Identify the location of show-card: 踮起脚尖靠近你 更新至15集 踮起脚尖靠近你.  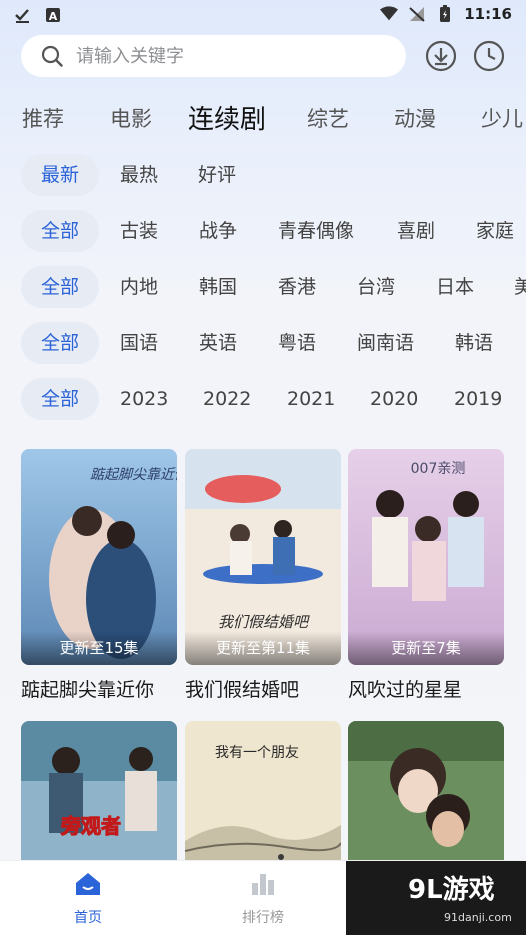
(99, 575).